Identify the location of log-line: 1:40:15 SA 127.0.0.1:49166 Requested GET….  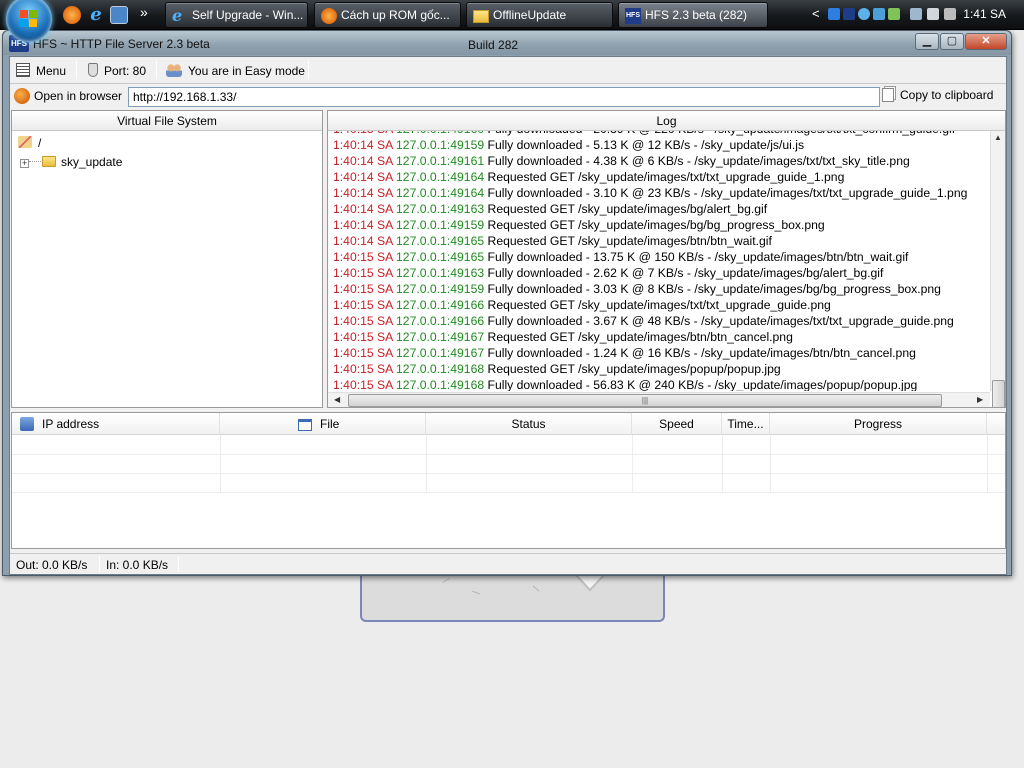
(582, 305).